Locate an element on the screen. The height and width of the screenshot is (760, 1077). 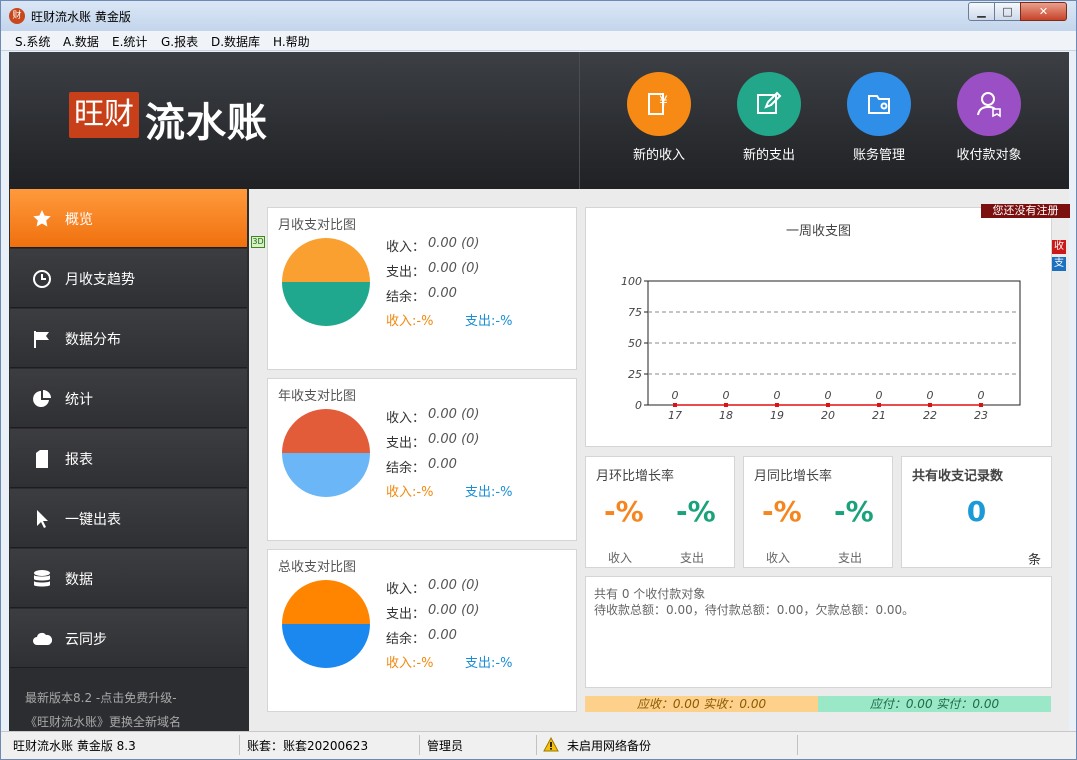
menu-report: G.报表 is located at coordinates (179, 41).